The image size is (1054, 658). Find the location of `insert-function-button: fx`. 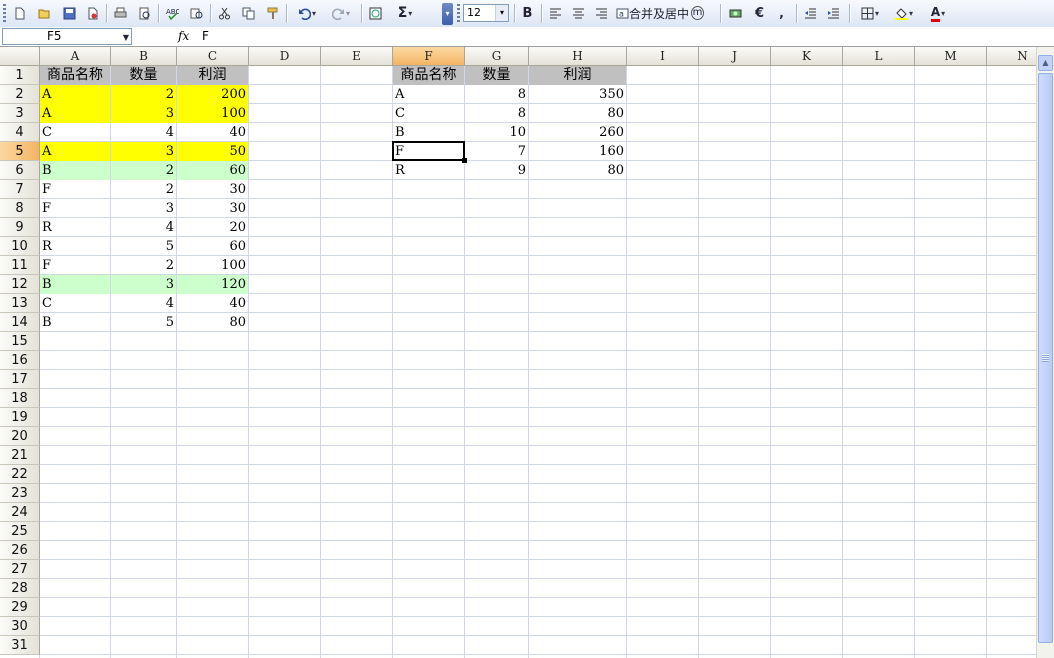

insert-function-button: fx is located at coordinates (183, 36).